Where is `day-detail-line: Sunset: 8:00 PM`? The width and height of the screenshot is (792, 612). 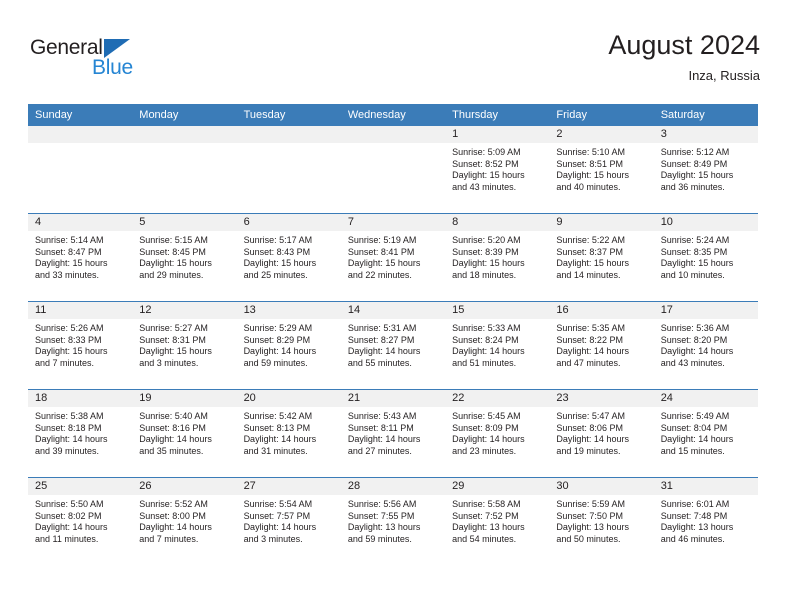
day-detail-line: Sunset: 8:00 PM is located at coordinates (172, 515).